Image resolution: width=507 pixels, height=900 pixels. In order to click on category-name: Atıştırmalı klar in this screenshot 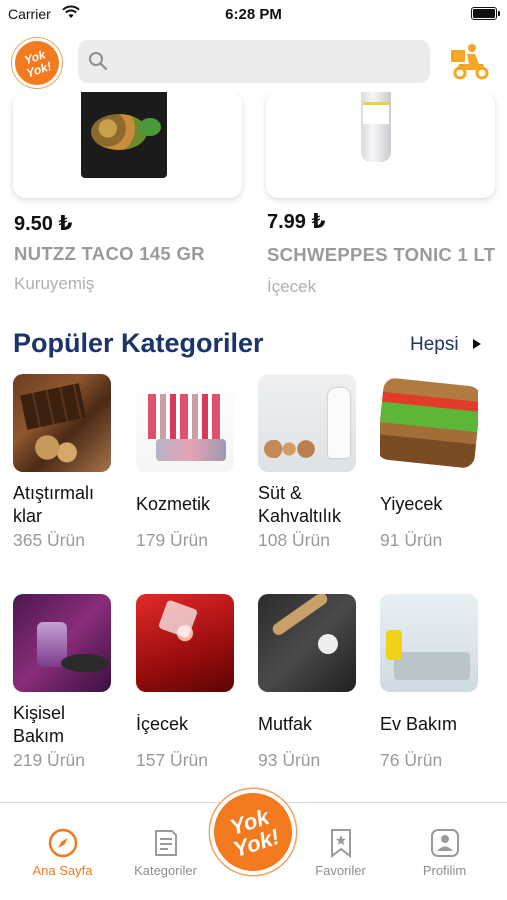, I will do `click(54, 504)`.